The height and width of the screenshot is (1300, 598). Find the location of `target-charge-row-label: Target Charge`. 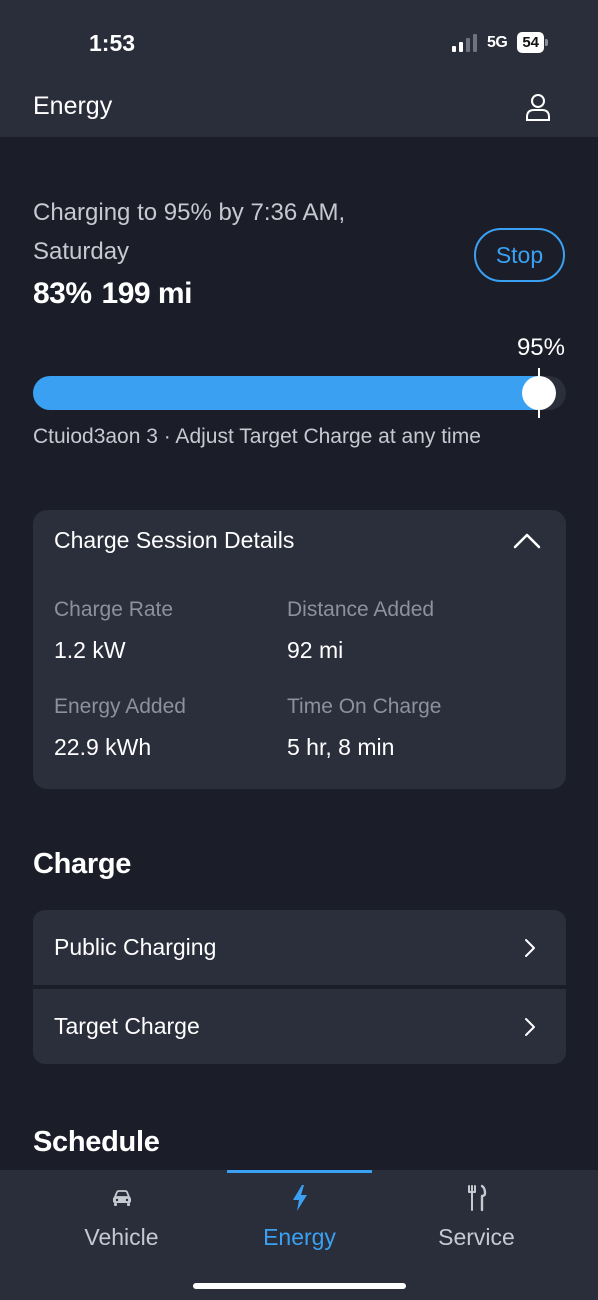

target-charge-row-label: Target Charge is located at coordinates (127, 1026).